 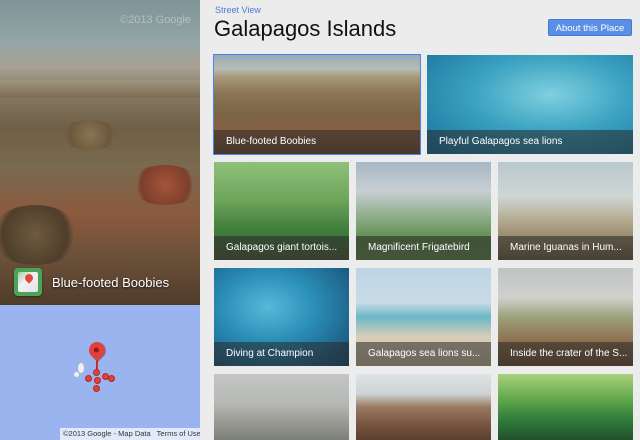 What do you see at coordinates (423, 248) in the screenshot?
I see `tile-caption: Magnificent Frigatebird` at bounding box center [423, 248].